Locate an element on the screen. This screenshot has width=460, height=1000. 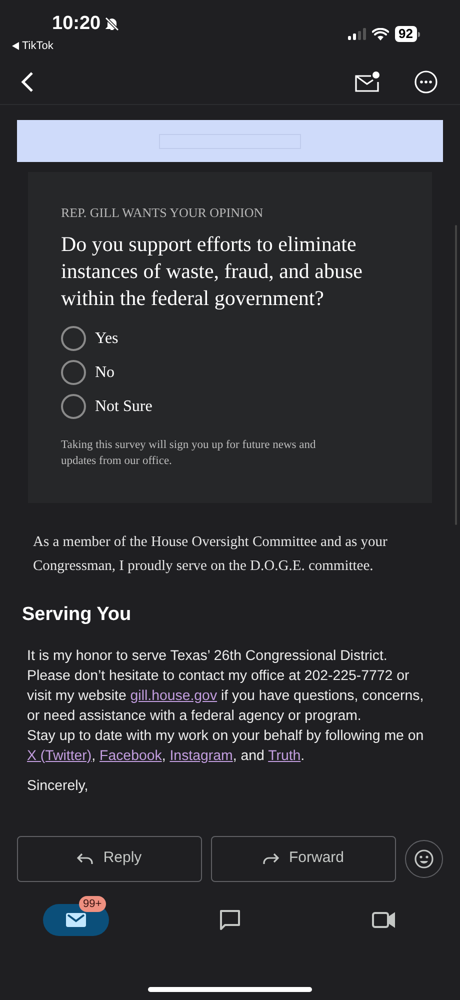
survey-disclaimer: Taking this survey will sign you up for future news and updates from our office. is located at coordinates (189, 453).